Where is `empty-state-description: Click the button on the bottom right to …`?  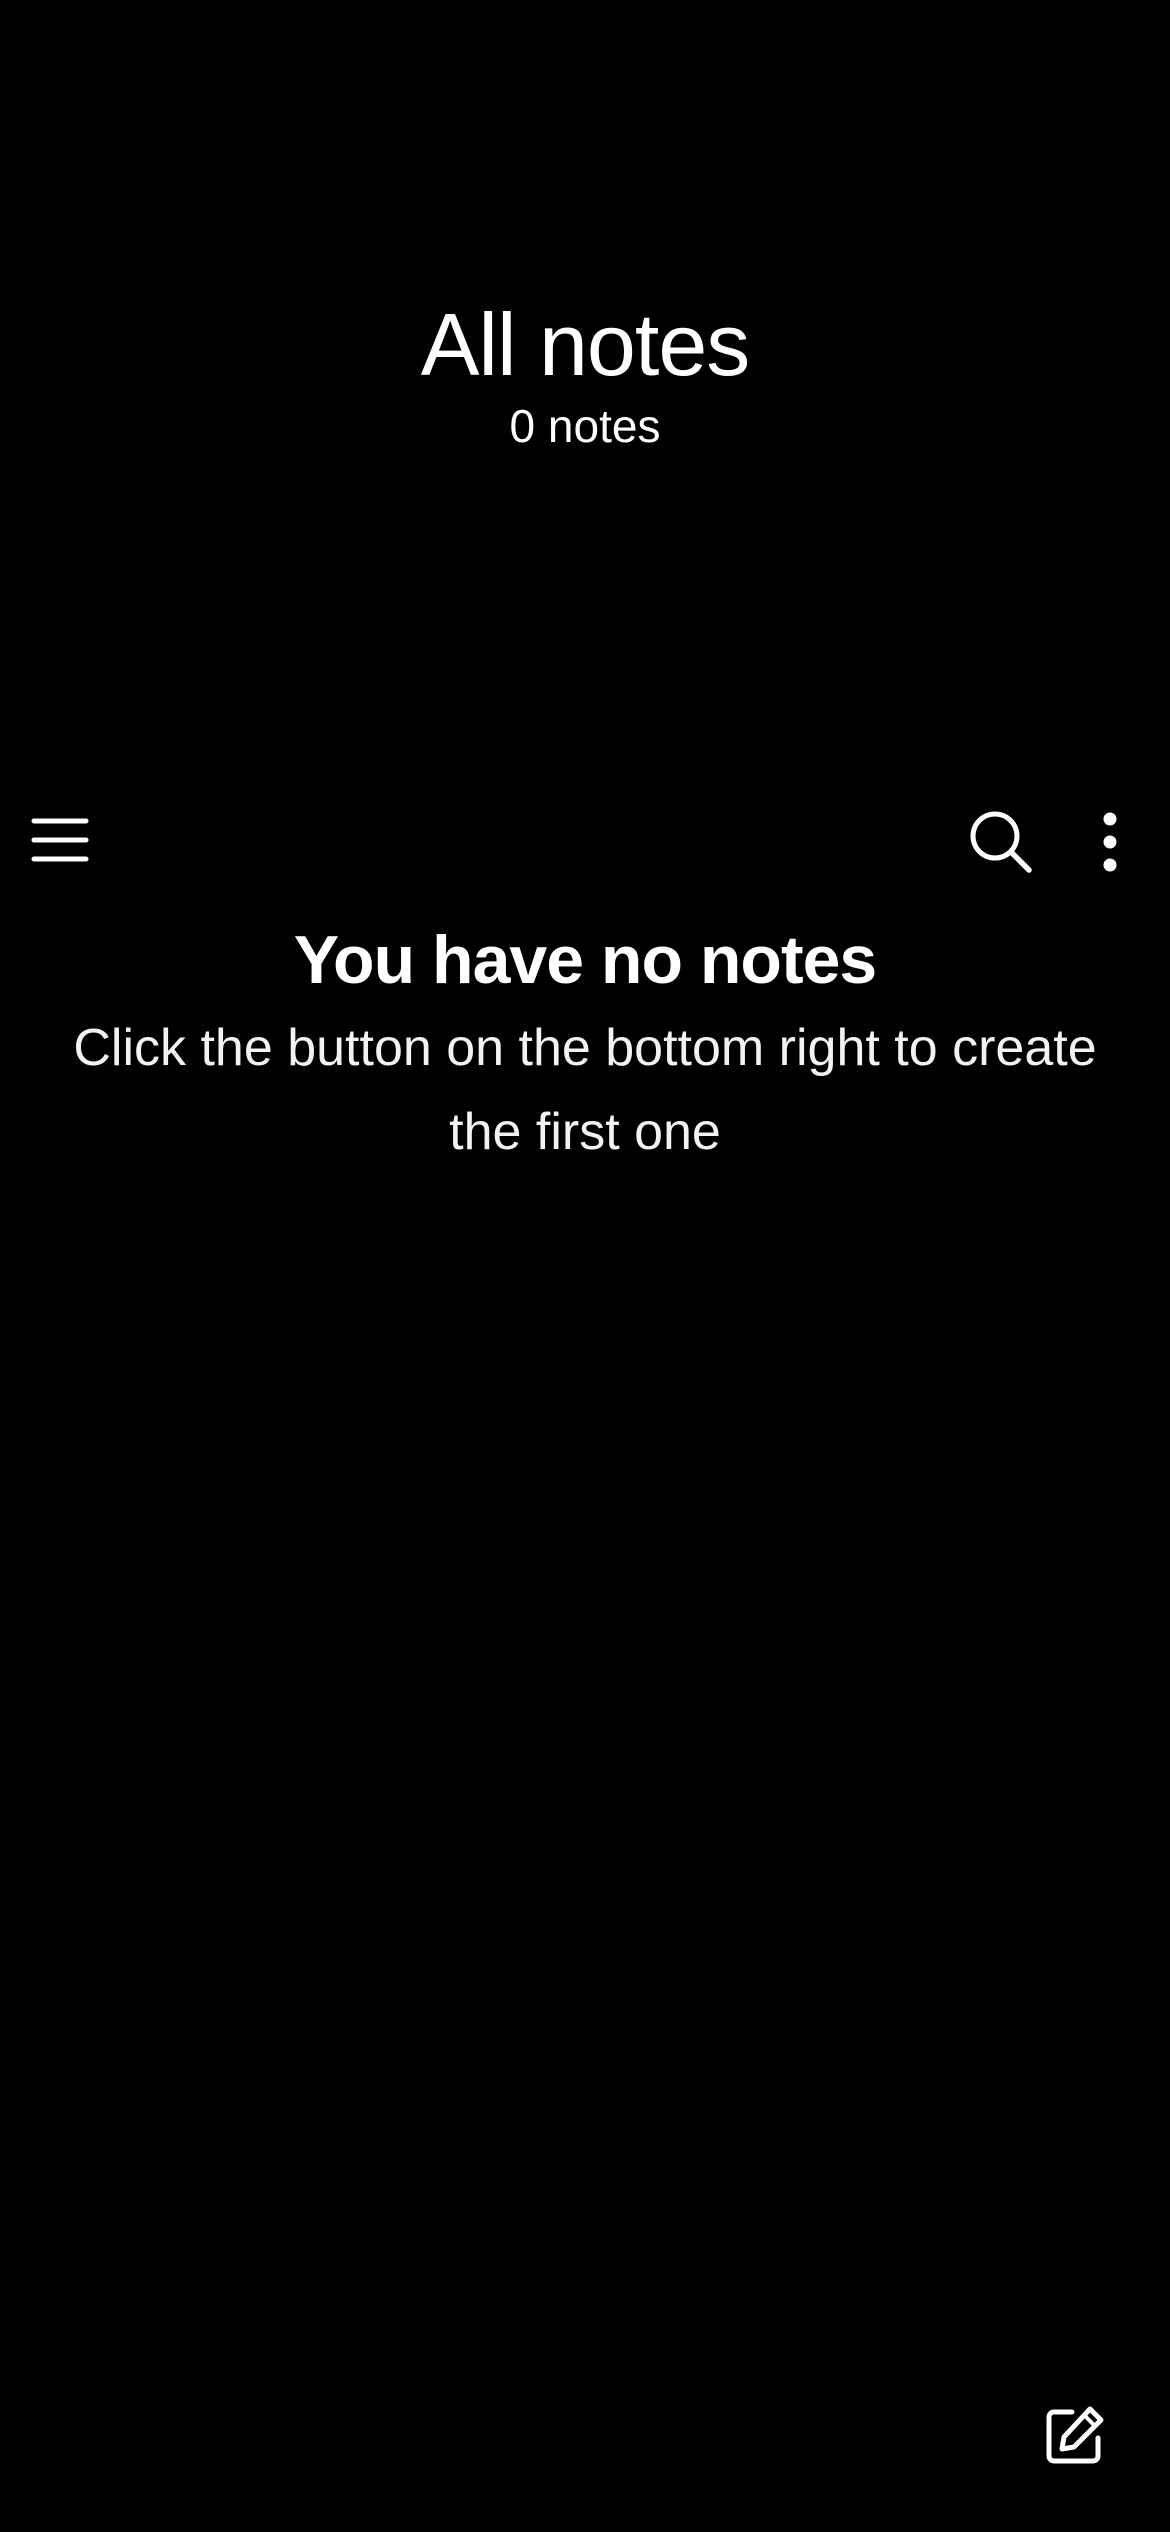 empty-state-description: Click the button on the bottom right to … is located at coordinates (585, 1090).